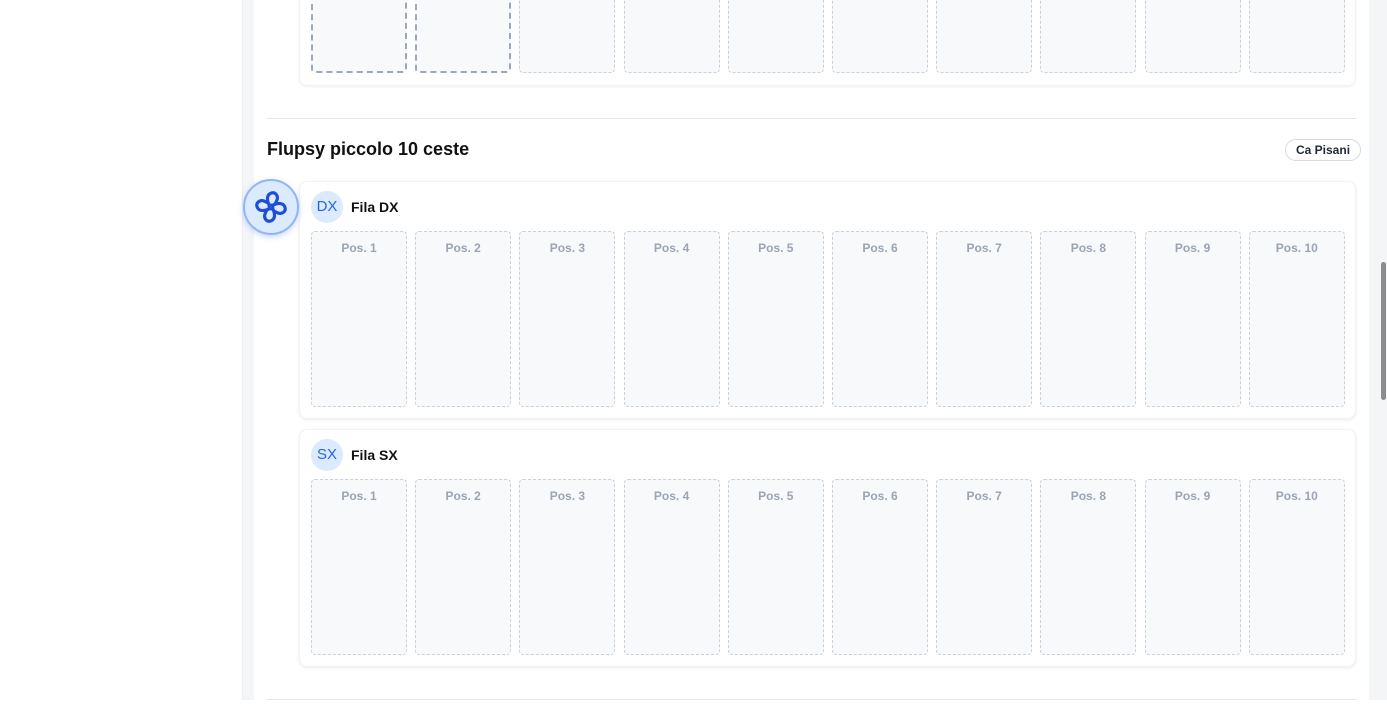 The image size is (1387, 710). What do you see at coordinates (327, 207) in the screenshot?
I see `row-badge-dx: DX` at bounding box center [327, 207].